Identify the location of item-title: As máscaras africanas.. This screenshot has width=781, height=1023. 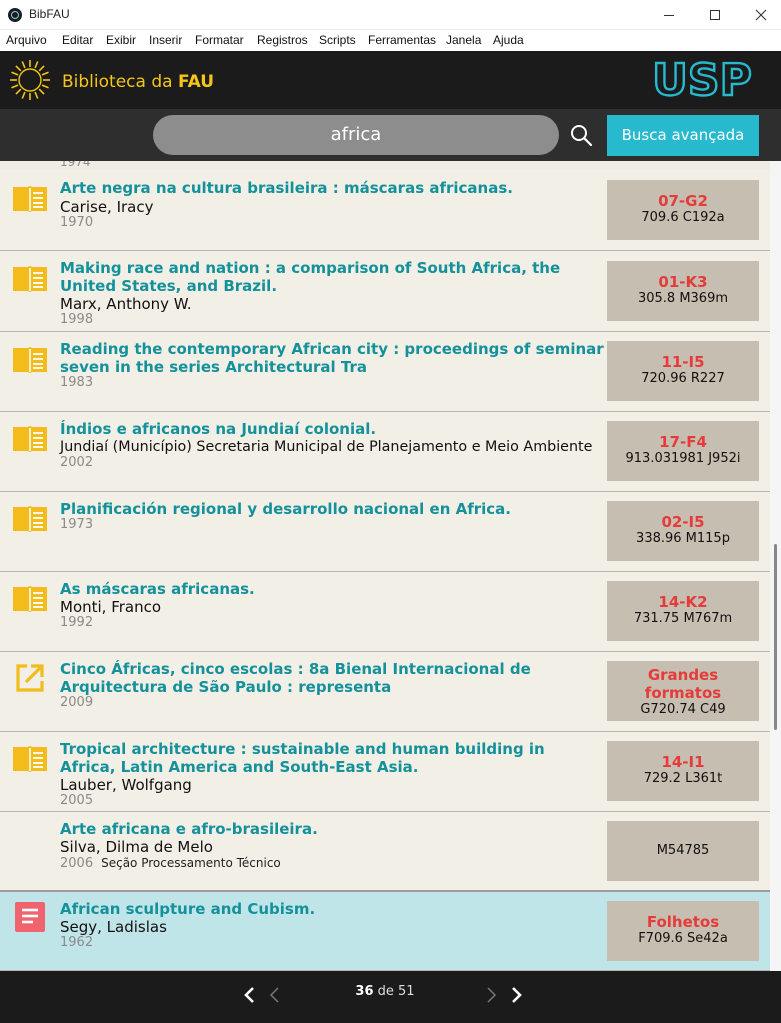
(332, 589).